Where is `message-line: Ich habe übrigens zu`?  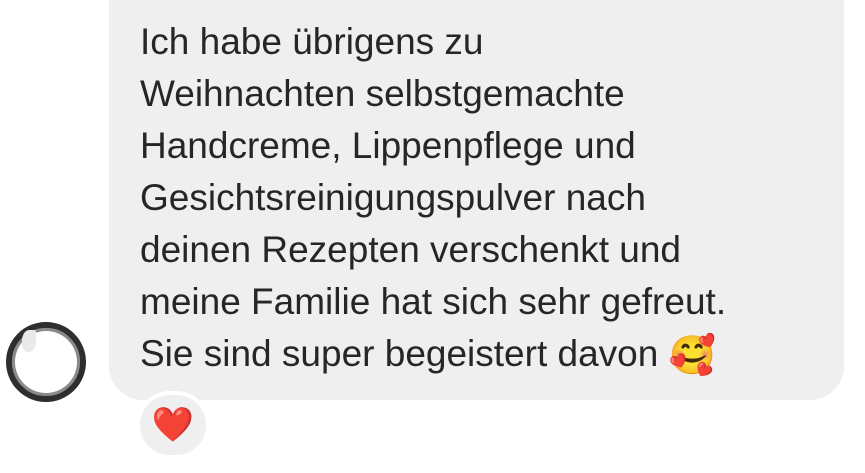
message-line: Ich habe übrigens zu is located at coordinates (312, 41).